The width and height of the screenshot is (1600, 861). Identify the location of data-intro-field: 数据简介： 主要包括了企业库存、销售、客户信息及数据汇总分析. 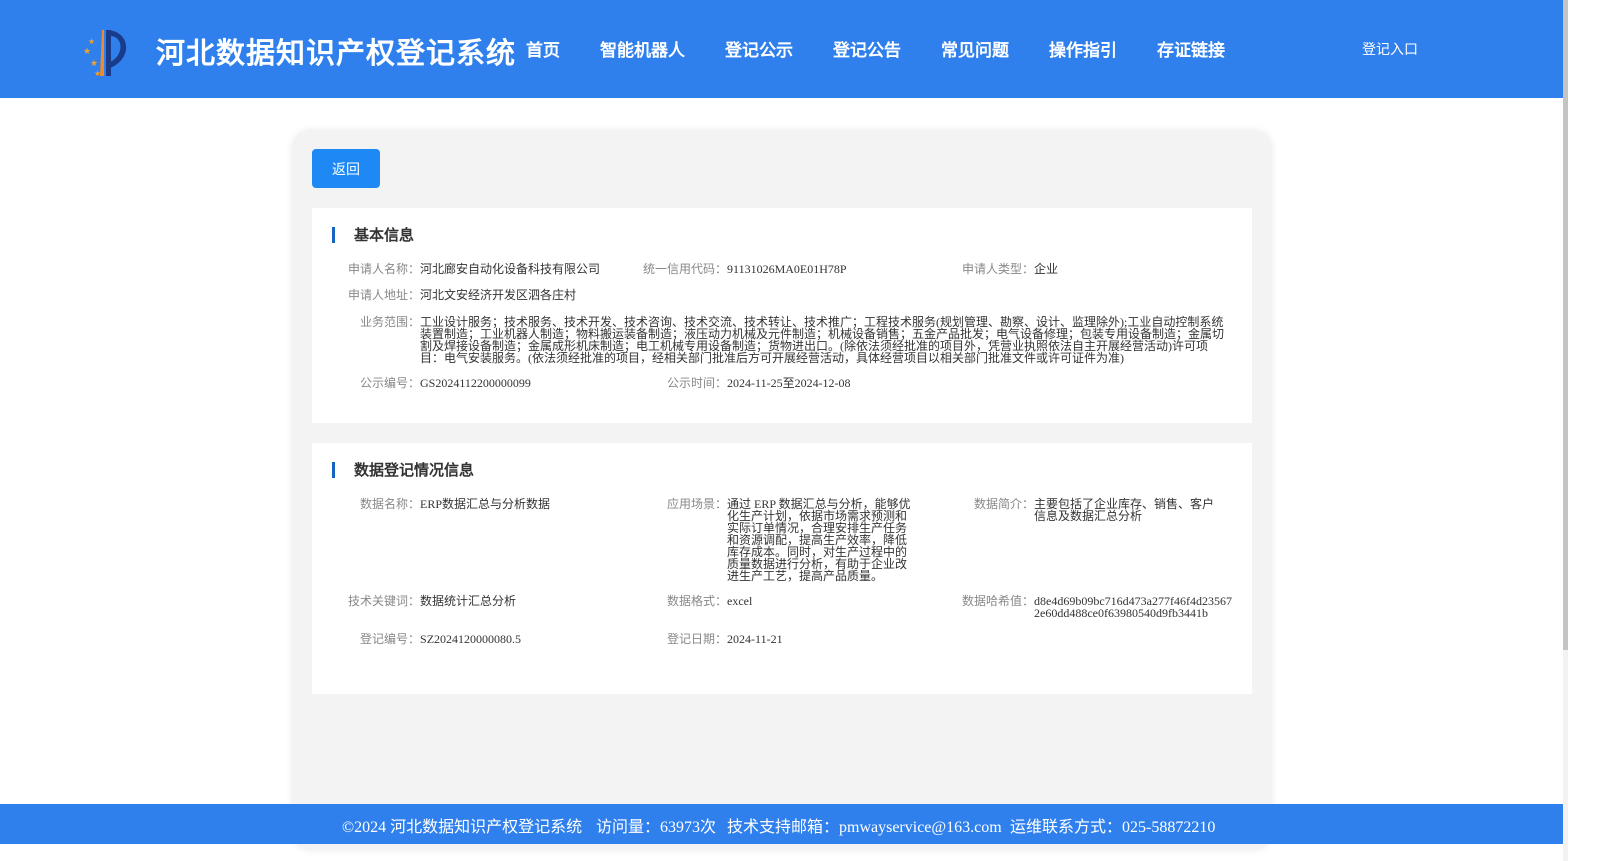
(1100, 510).